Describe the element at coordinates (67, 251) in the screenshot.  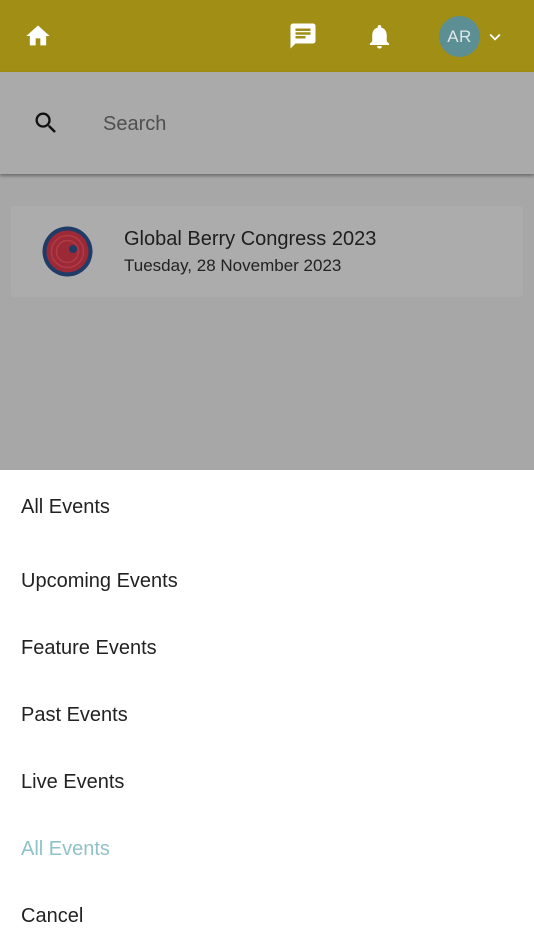
I see `event-logo-icon` at that location.